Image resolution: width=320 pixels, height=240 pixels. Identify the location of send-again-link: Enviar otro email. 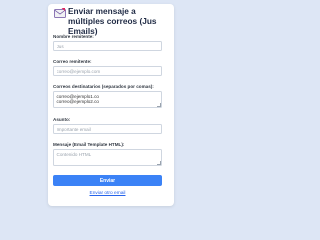
(107, 193).